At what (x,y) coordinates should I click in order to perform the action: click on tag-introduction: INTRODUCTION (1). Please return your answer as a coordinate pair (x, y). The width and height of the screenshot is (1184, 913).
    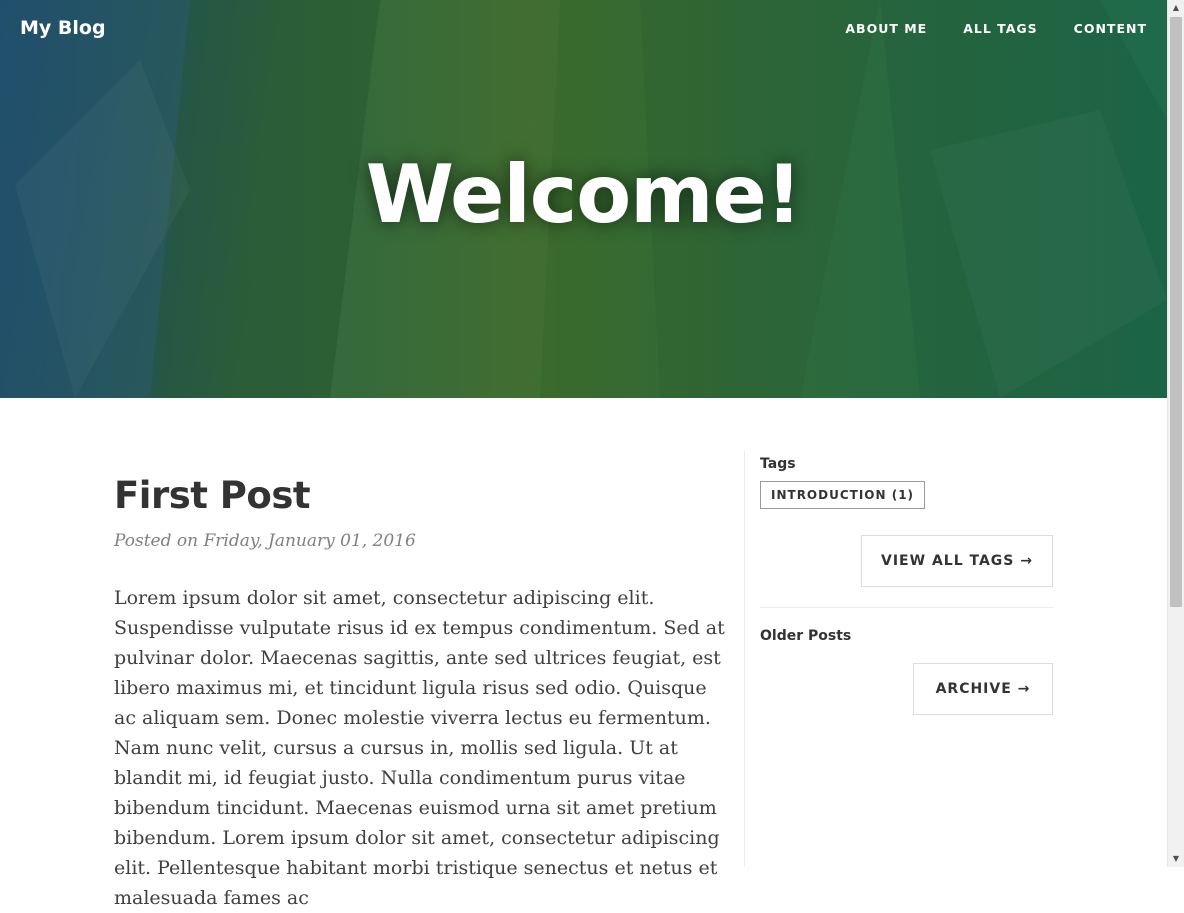
    Looking at the image, I should click on (843, 495).